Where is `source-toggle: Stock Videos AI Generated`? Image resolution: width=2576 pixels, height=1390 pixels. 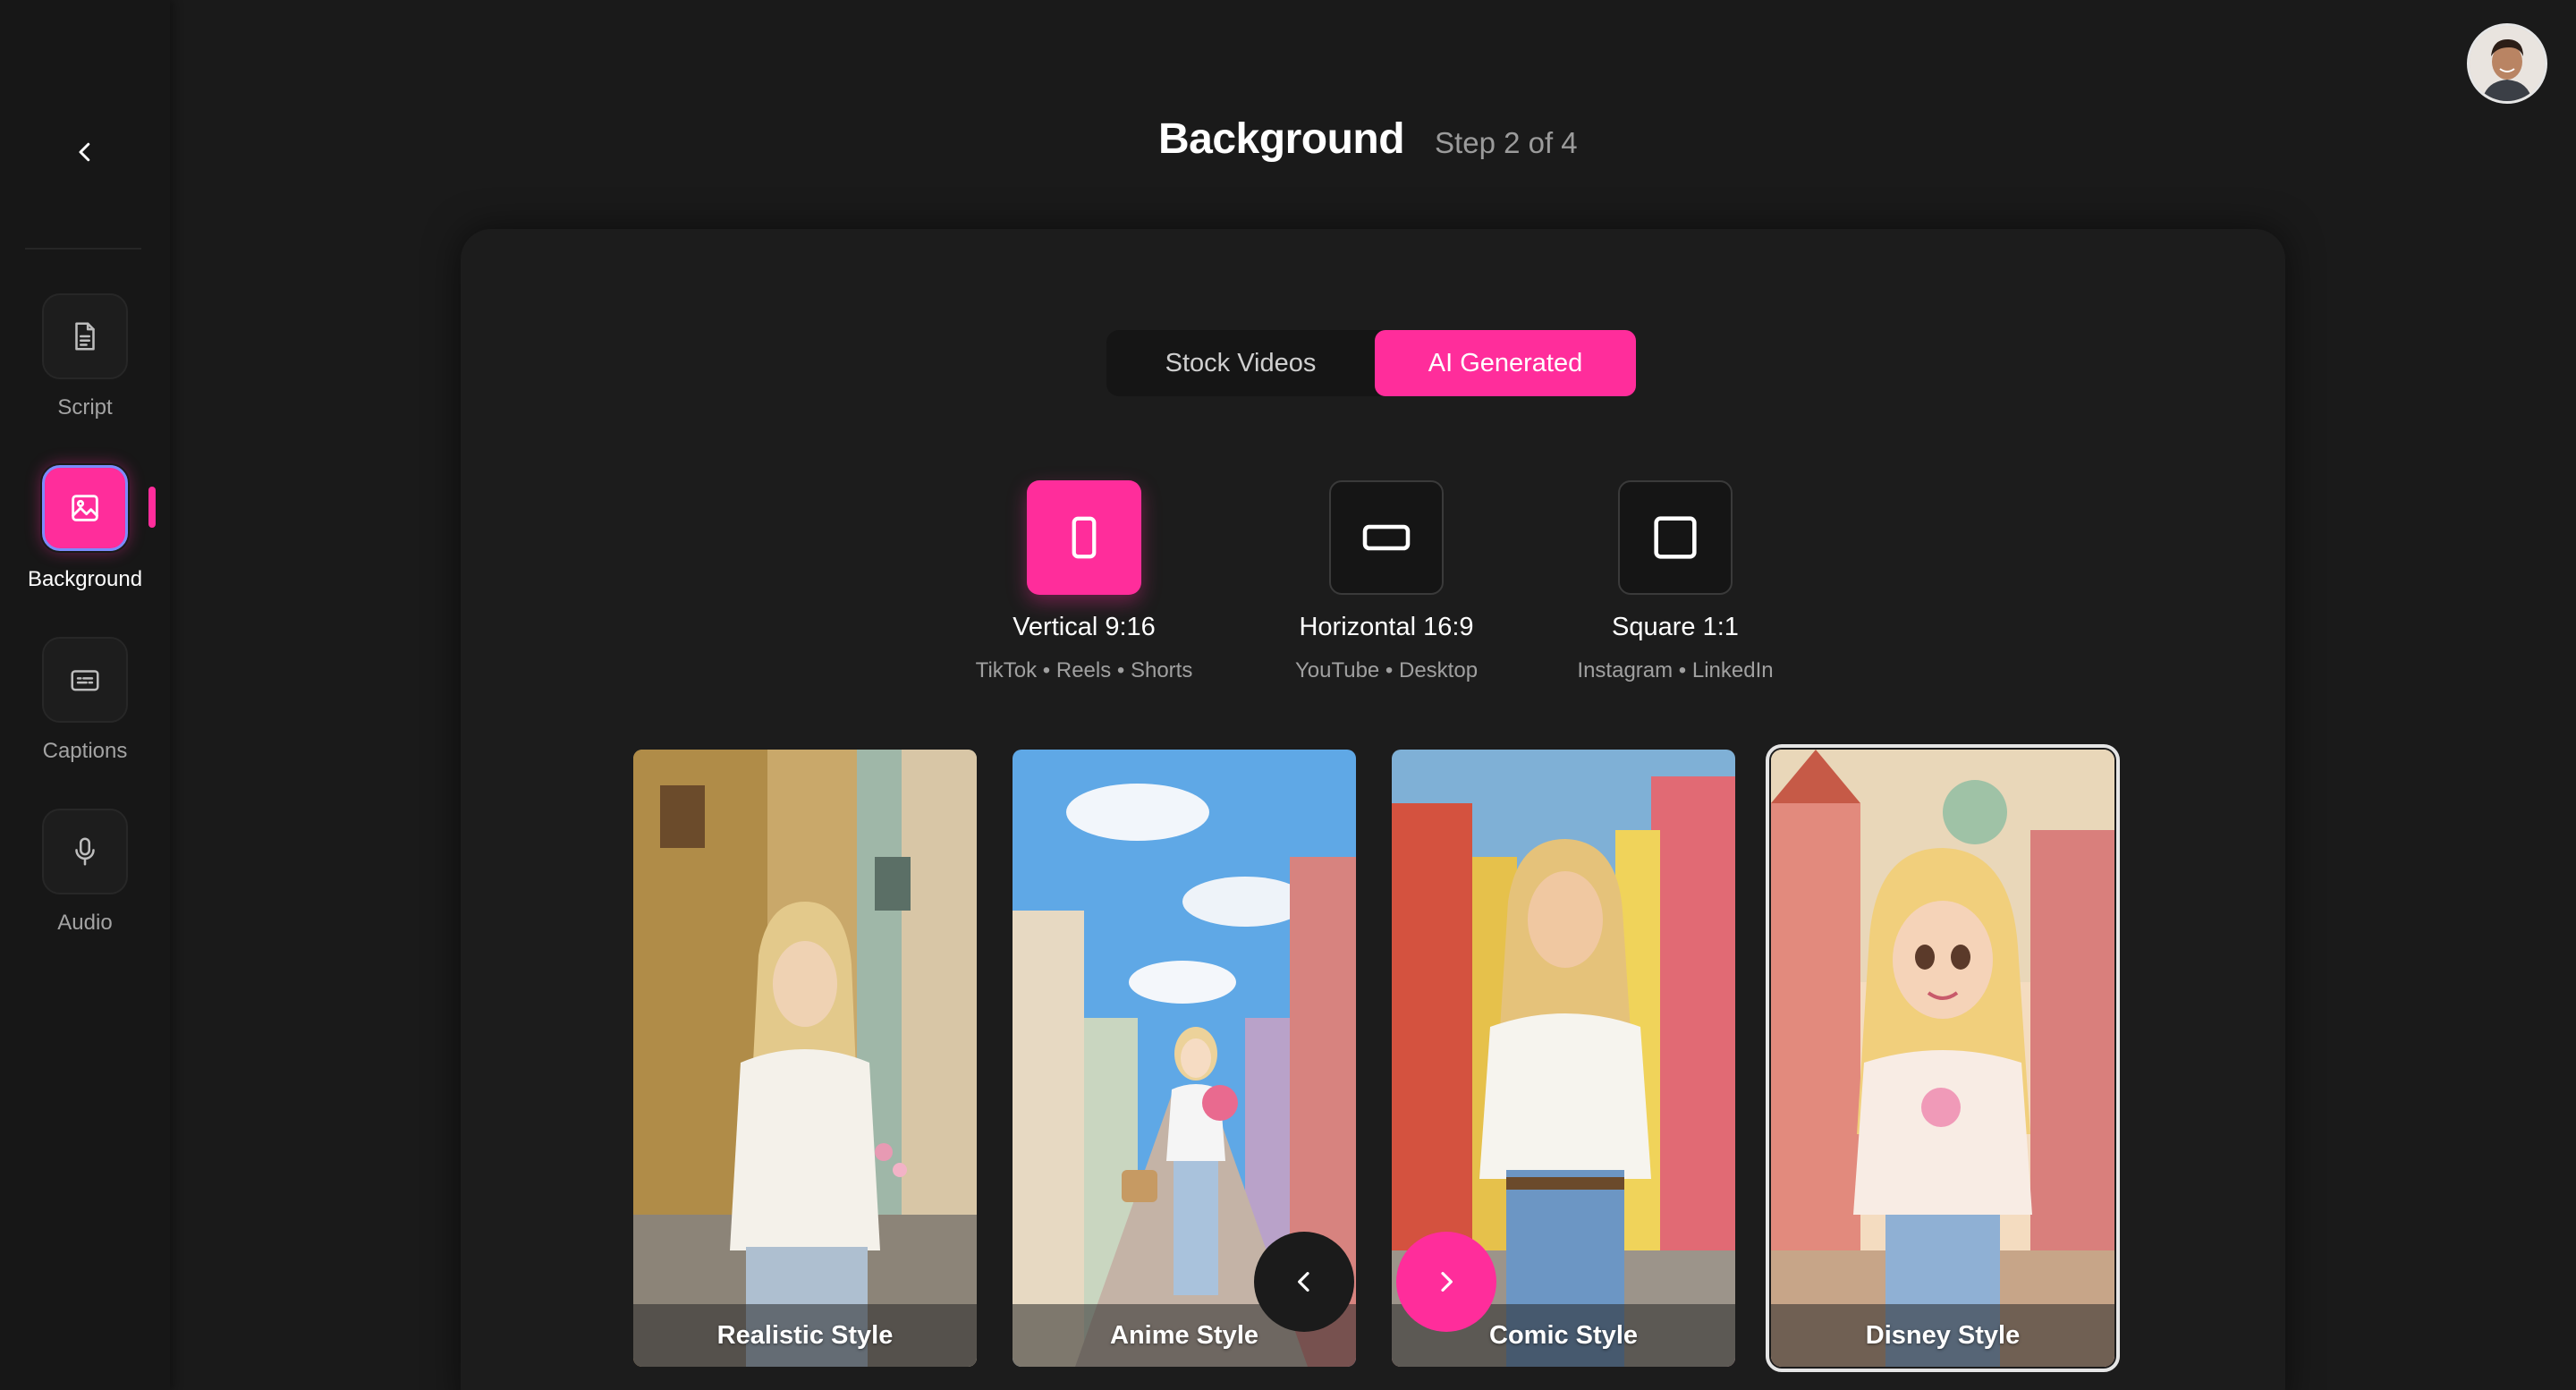
source-toggle: Stock Videos AI Generated is located at coordinates (1371, 363).